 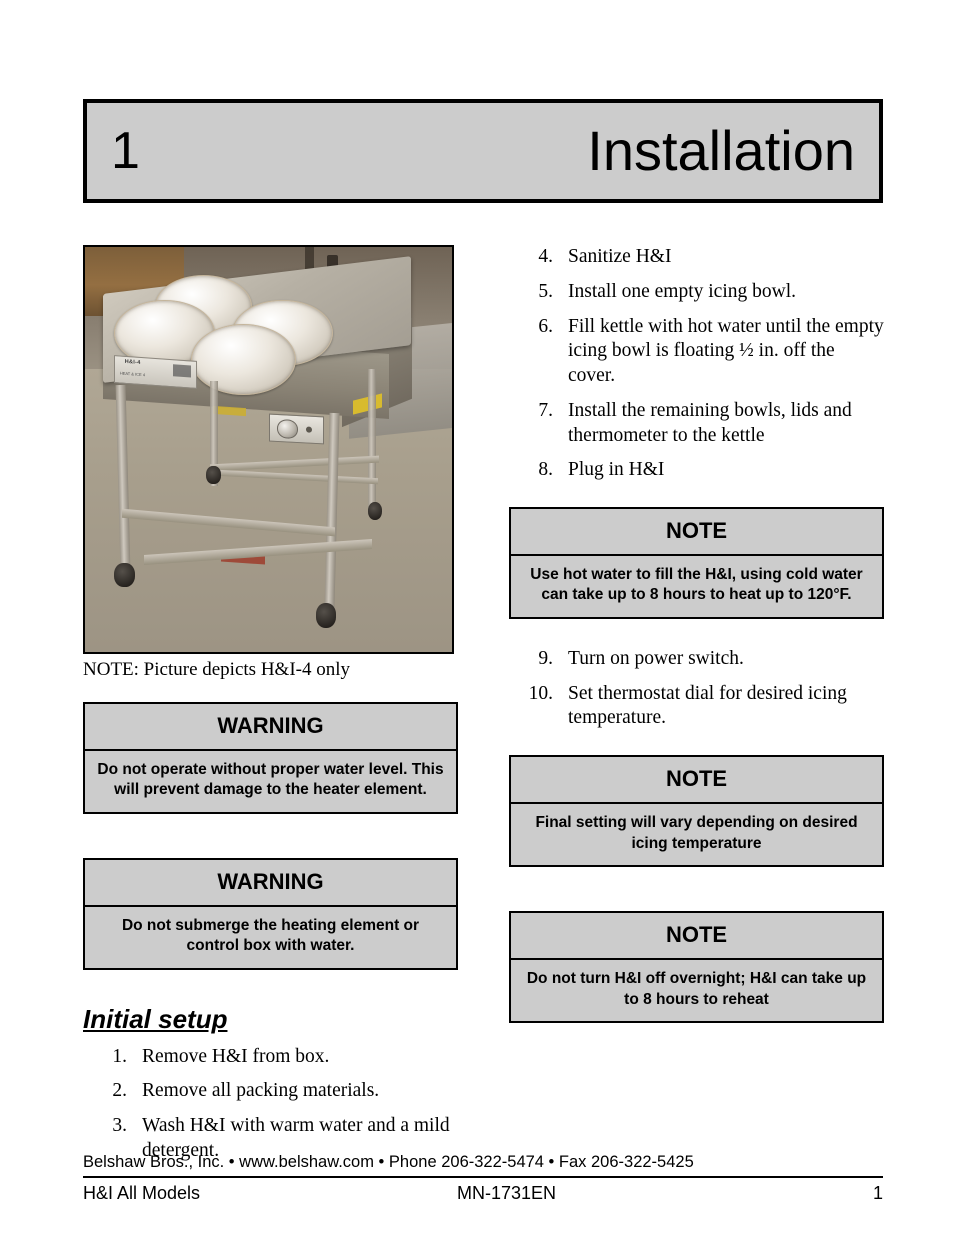 I want to click on list-item: 8. Plug in H&I, so click(x=696, y=470).